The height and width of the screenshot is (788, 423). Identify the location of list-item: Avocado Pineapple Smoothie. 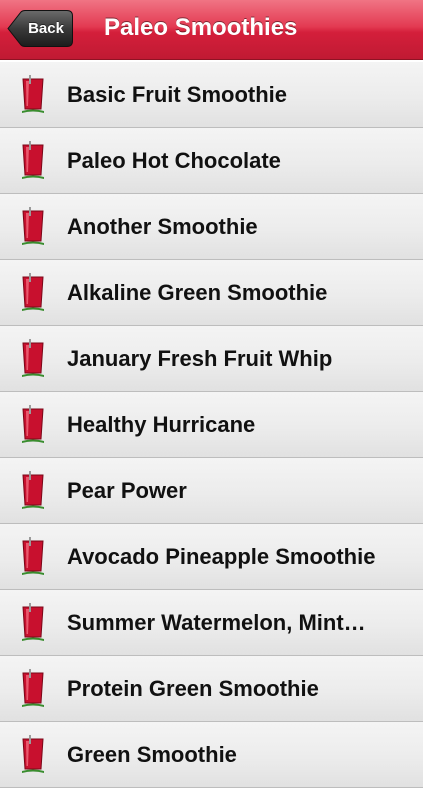
(211, 557).